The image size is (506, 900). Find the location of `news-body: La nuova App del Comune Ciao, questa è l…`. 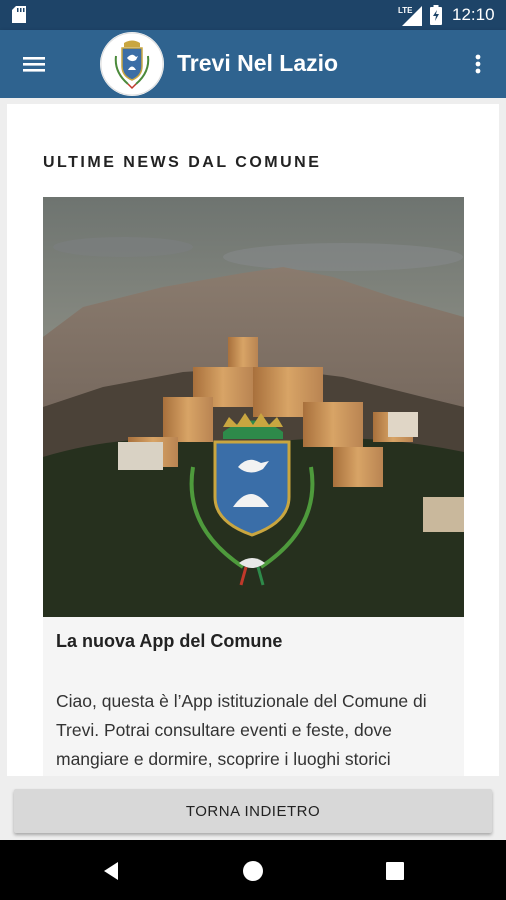

news-body: La nuova App del Comune Ciao, questa è l… is located at coordinates (253, 696).